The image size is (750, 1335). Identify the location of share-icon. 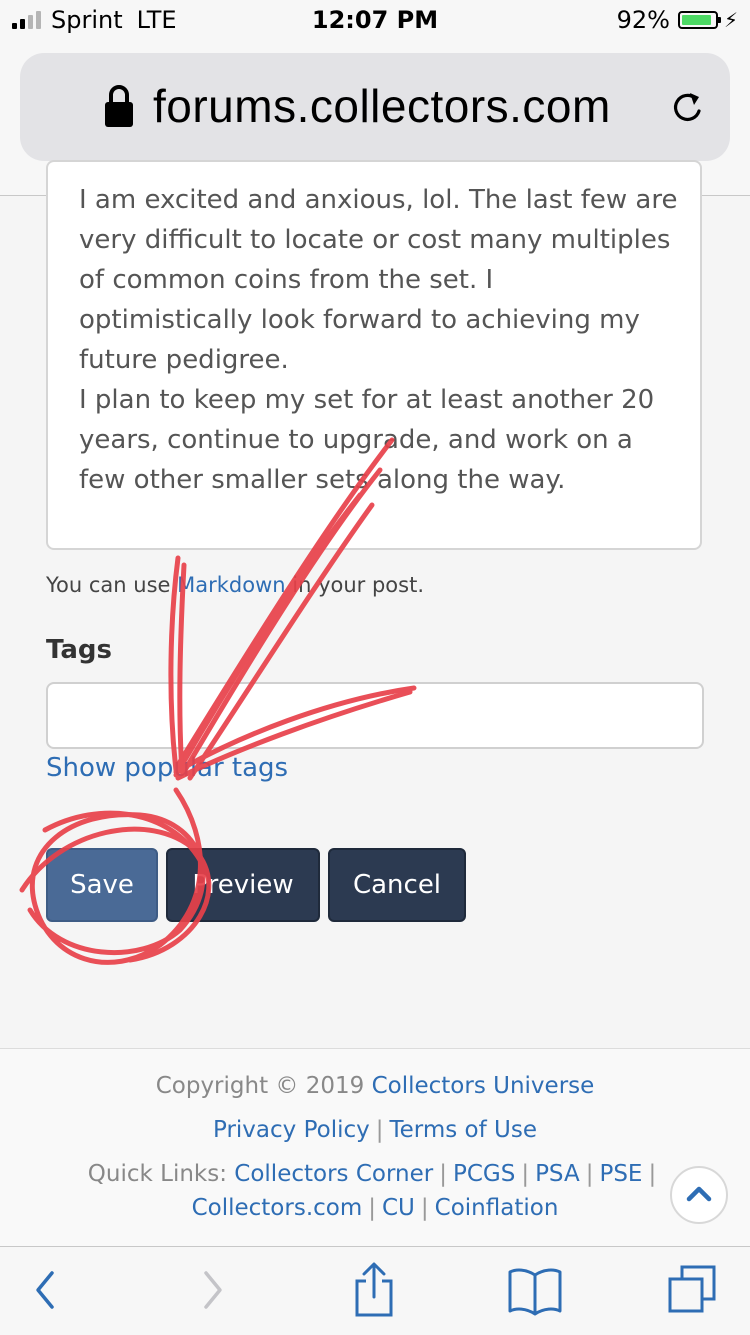
(374, 1290).